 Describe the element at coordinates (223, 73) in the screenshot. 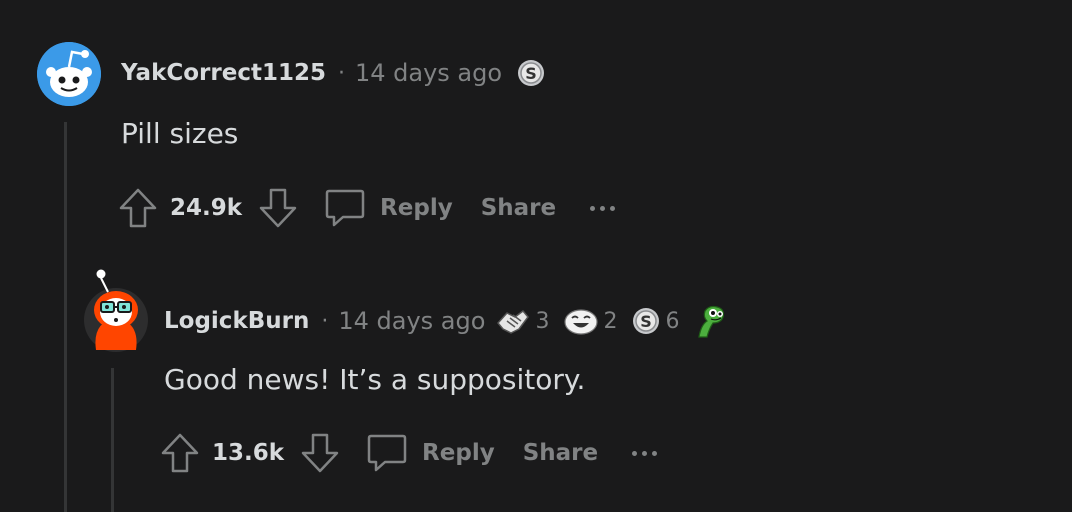

I see `username-link: YakCorrect1125` at that location.